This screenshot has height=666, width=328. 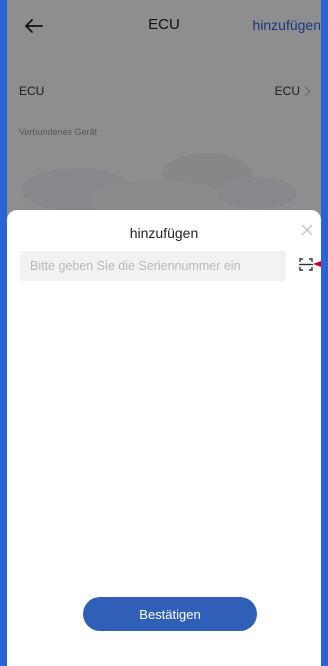 I want to click on close-icon, so click(x=307, y=230).